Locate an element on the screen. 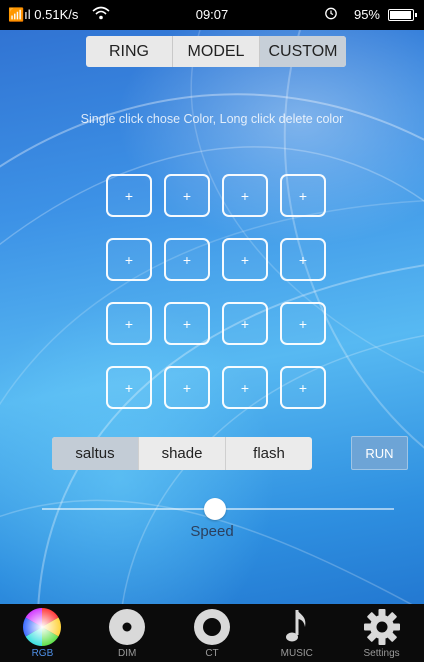 This screenshot has width=424, height=662. nav-rgb: RGB is located at coordinates (42, 633).